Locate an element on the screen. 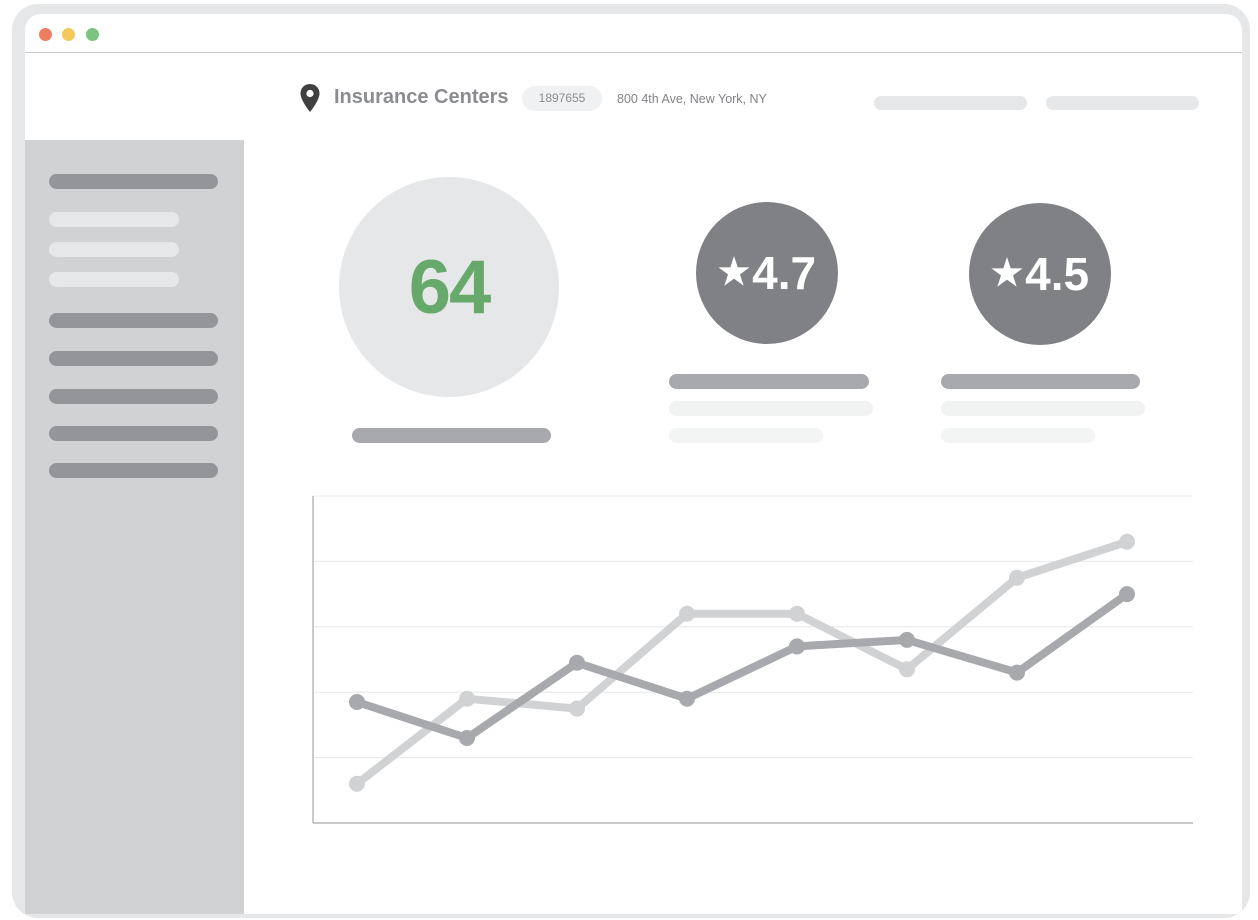 The width and height of the screenshot is (1258, 920). location-address: 800 4th Ave, New York, NY is located at coordinates (692, 99).